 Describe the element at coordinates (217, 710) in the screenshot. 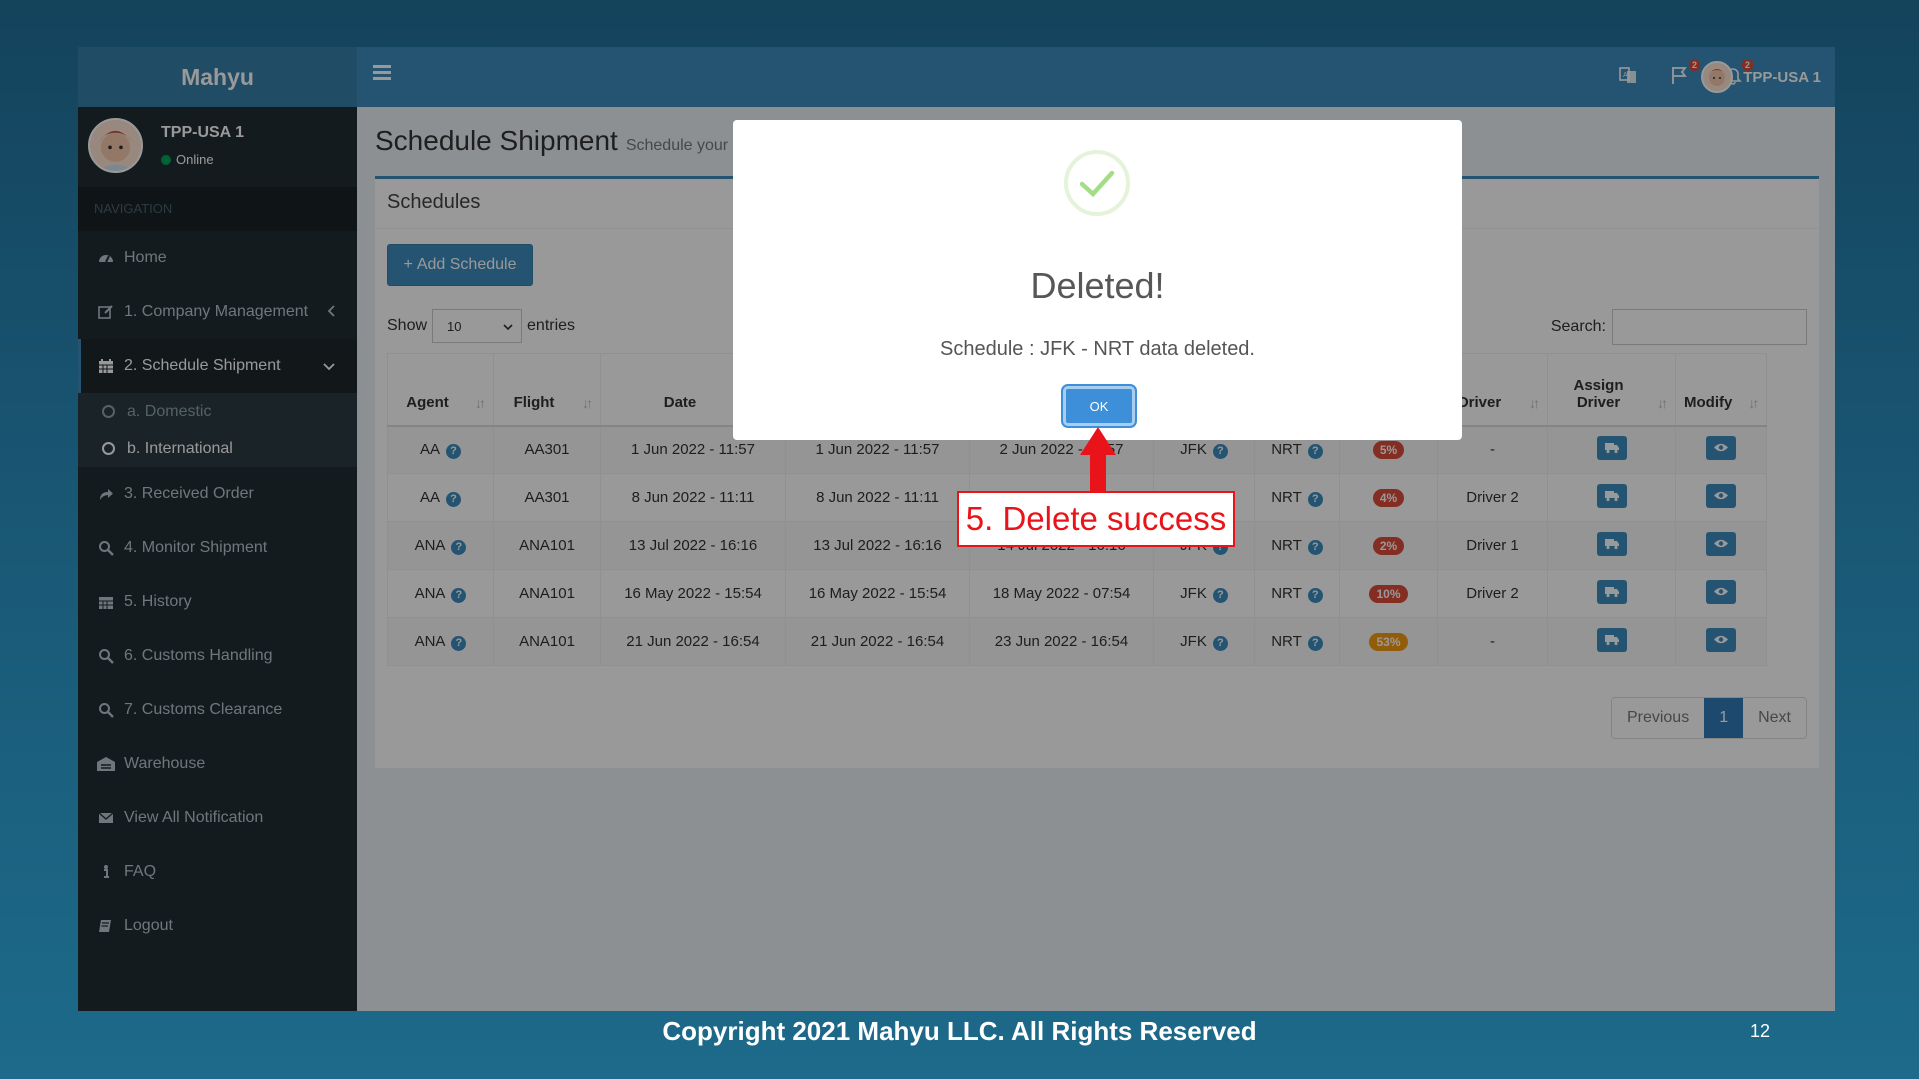

I see `sidebar-item-customs-clearance: 7. Customs Clearance` at that location.